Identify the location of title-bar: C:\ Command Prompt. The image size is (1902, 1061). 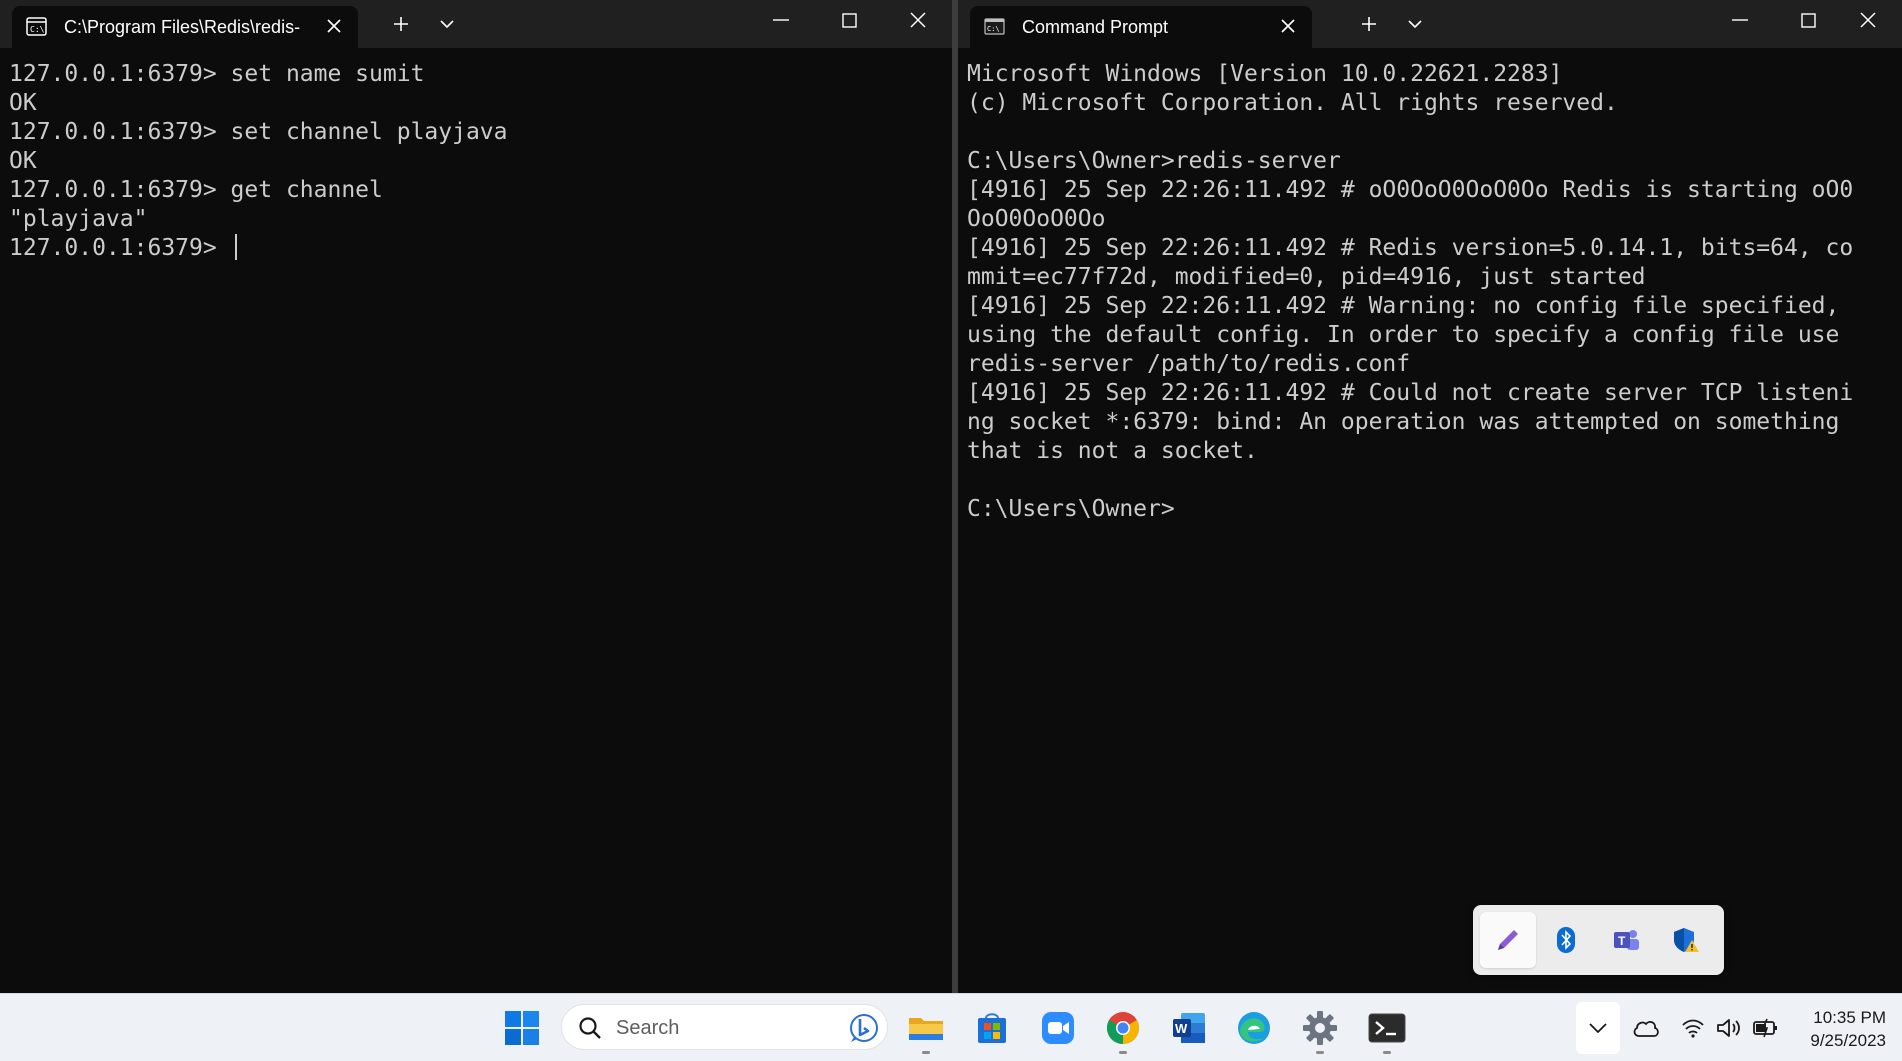
(1430, 24).